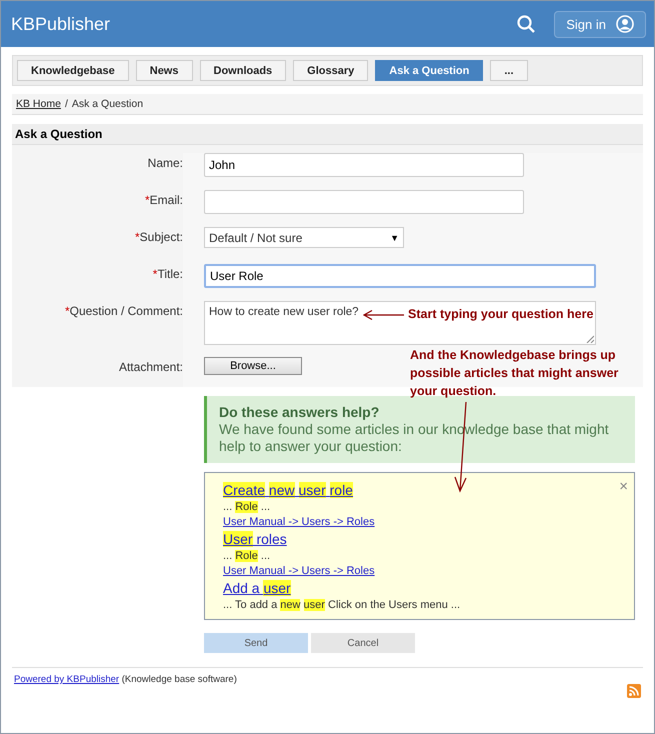 This screenshot has height=734, width=655. I want to click on input-field, so click(364, 202).